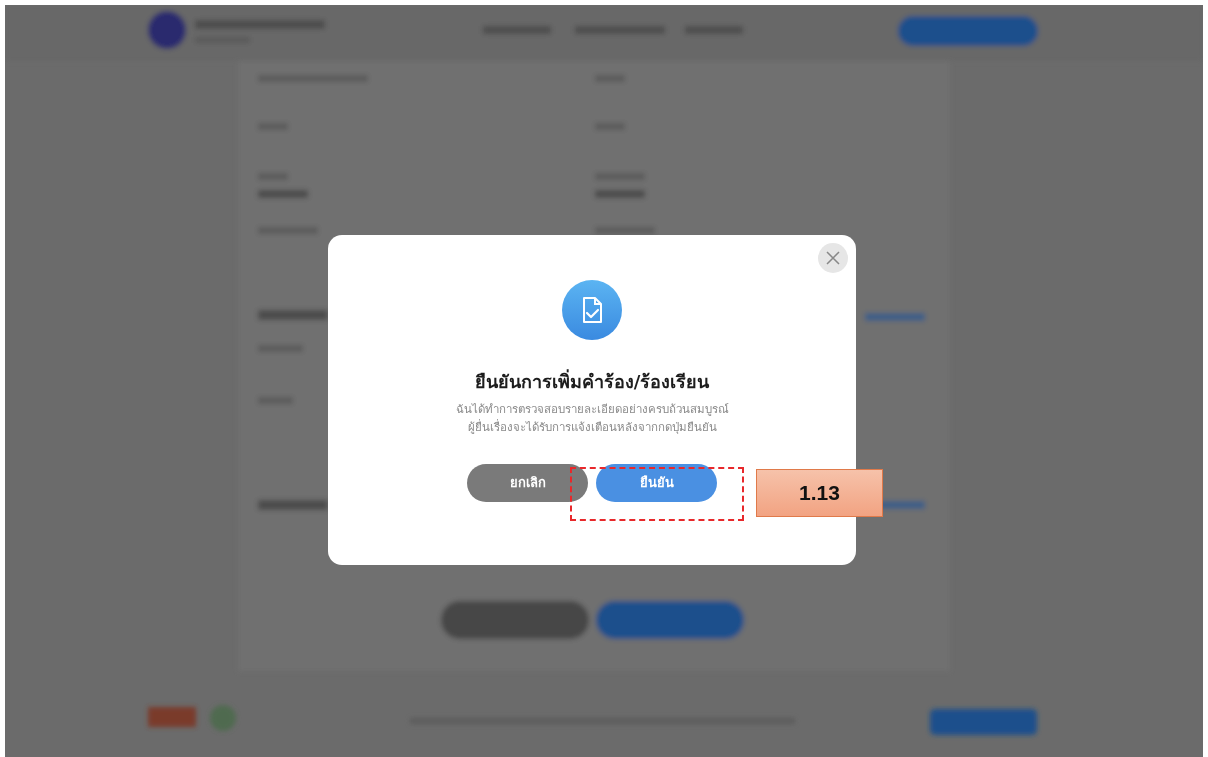 The image size is (1208, 757). I want to click on dialog-title: ยืนยันการเพิ่มคำร้อง/ร้องเรียน, so click(592, 382).